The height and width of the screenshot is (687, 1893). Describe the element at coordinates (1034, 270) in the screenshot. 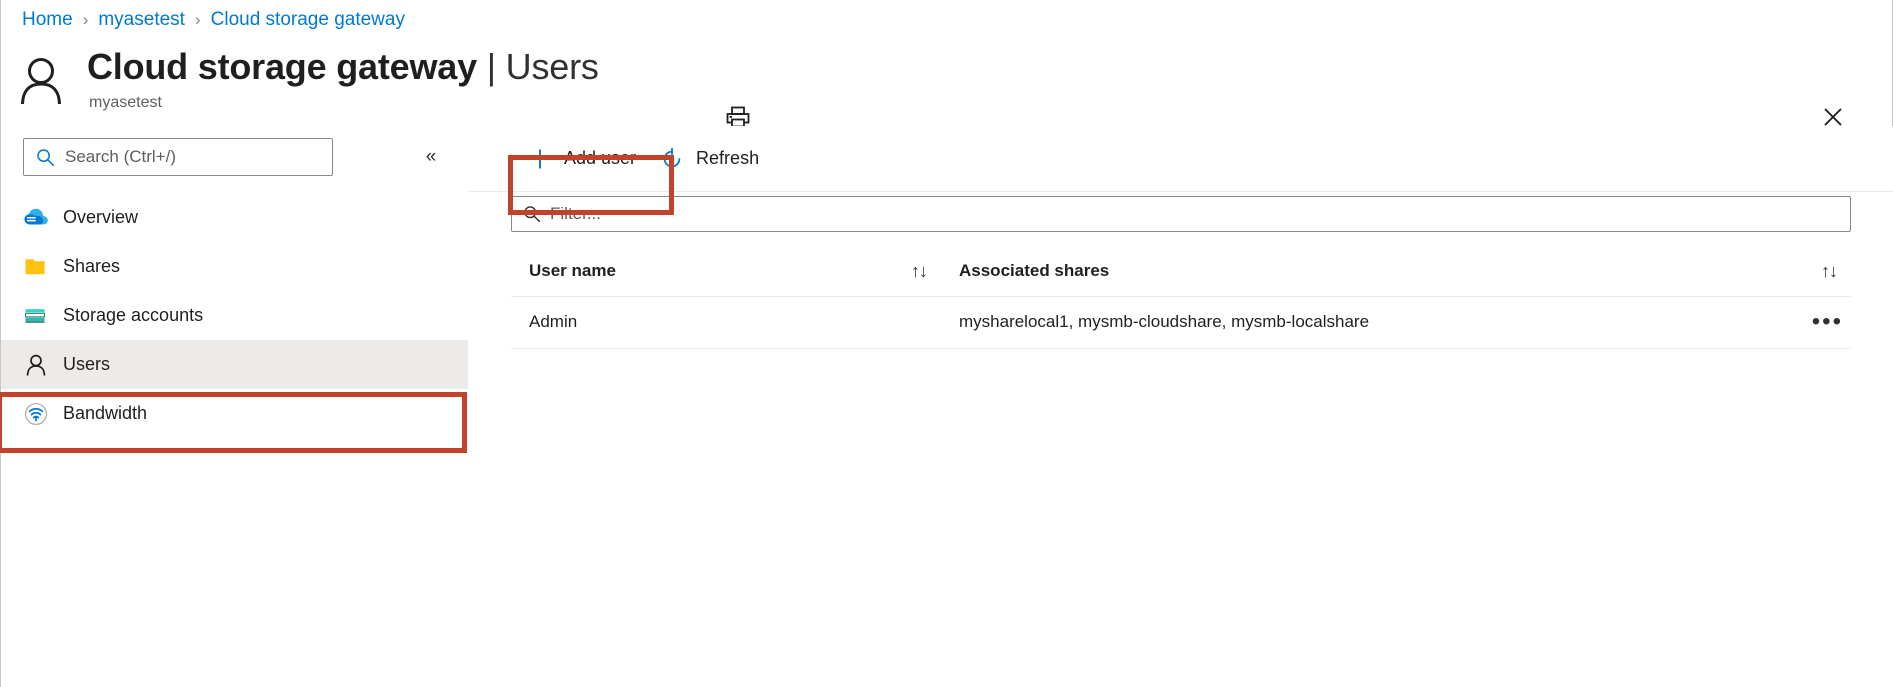

I see `column-header-label: Associated shares` at that location.